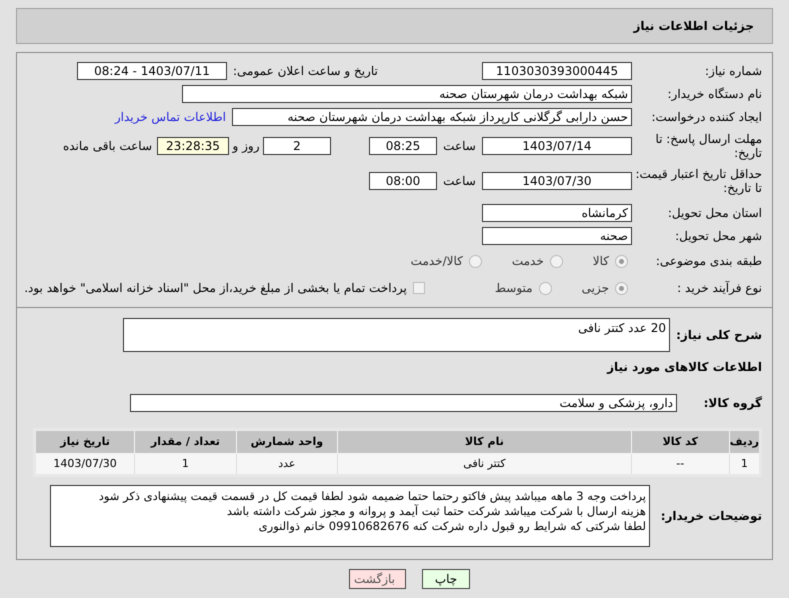 This screenshot has width=789, height=598. Describe the element at coordinates (706, 117) in the screenshot. I see `field-label: ایجاد کننده درخواست:` at that location.